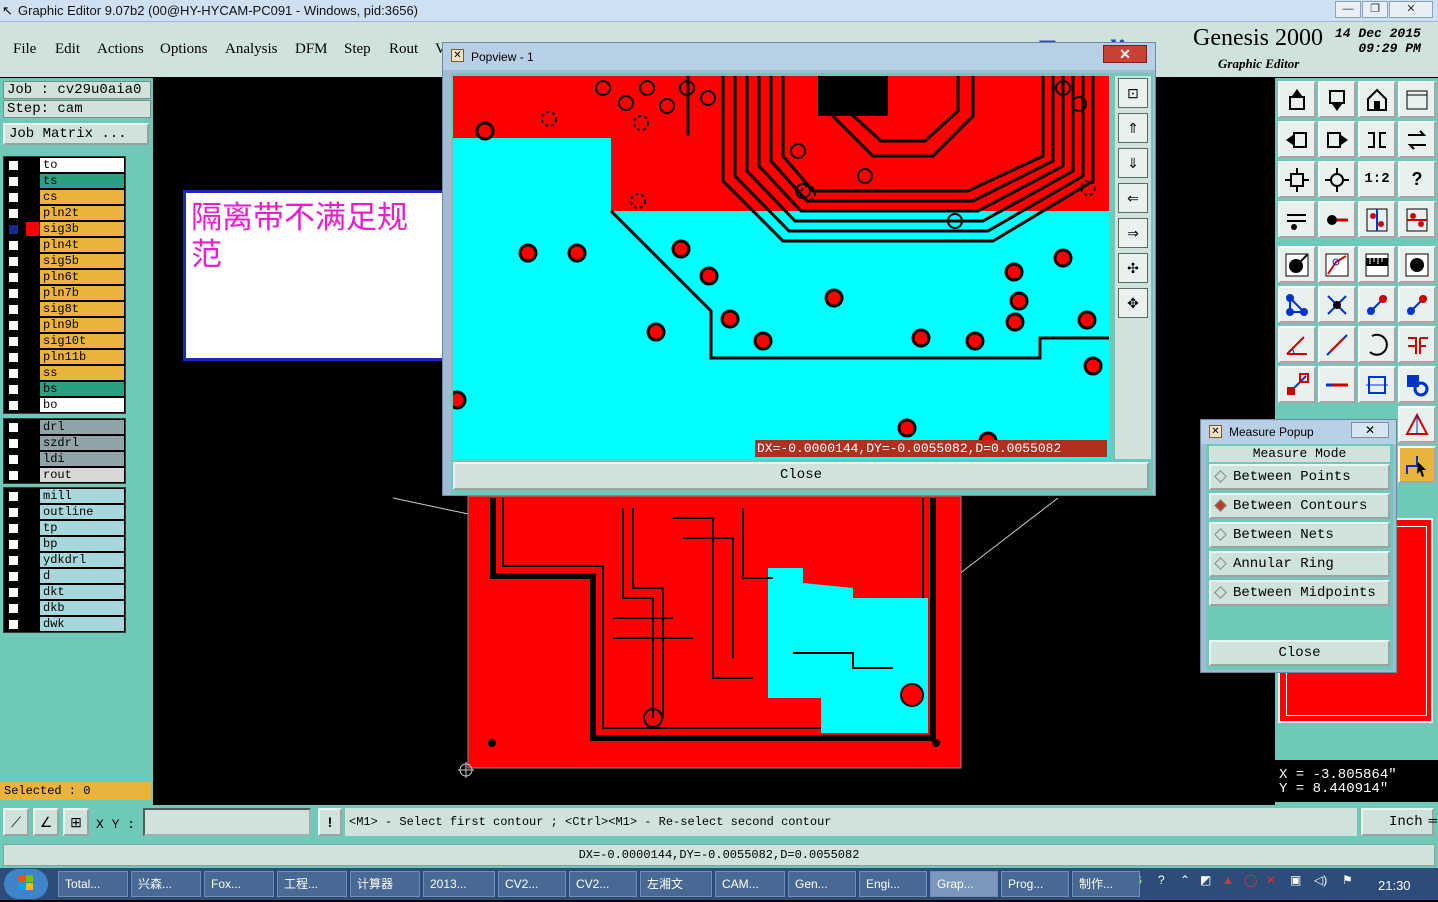 The width and height of the screenshot is (1438, 902). What do you see at coordinates (1377, 264) in the screenshot?
I see `ruler-icon` at bounding box center [1377, 264].